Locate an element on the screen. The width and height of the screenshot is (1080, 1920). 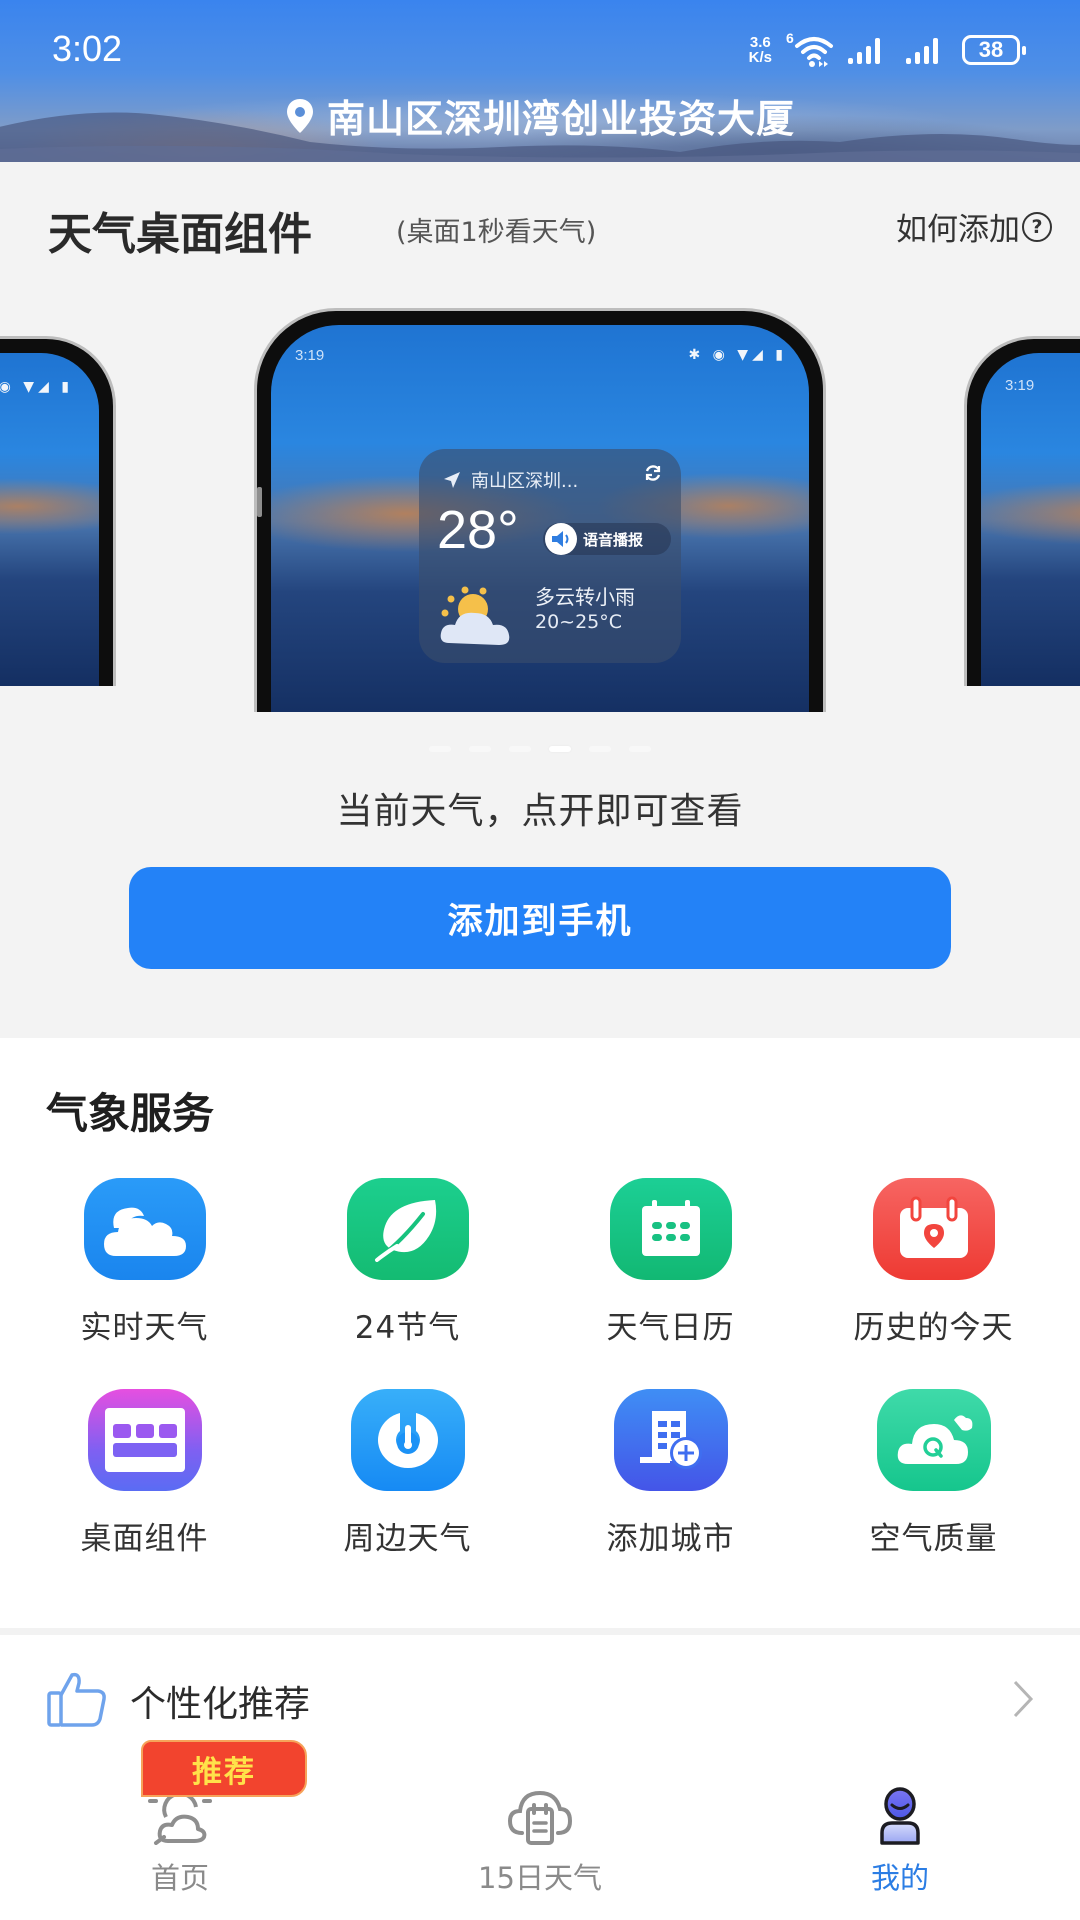
service-solar-terms: 24节气 is located at coordinates (407, 1262).